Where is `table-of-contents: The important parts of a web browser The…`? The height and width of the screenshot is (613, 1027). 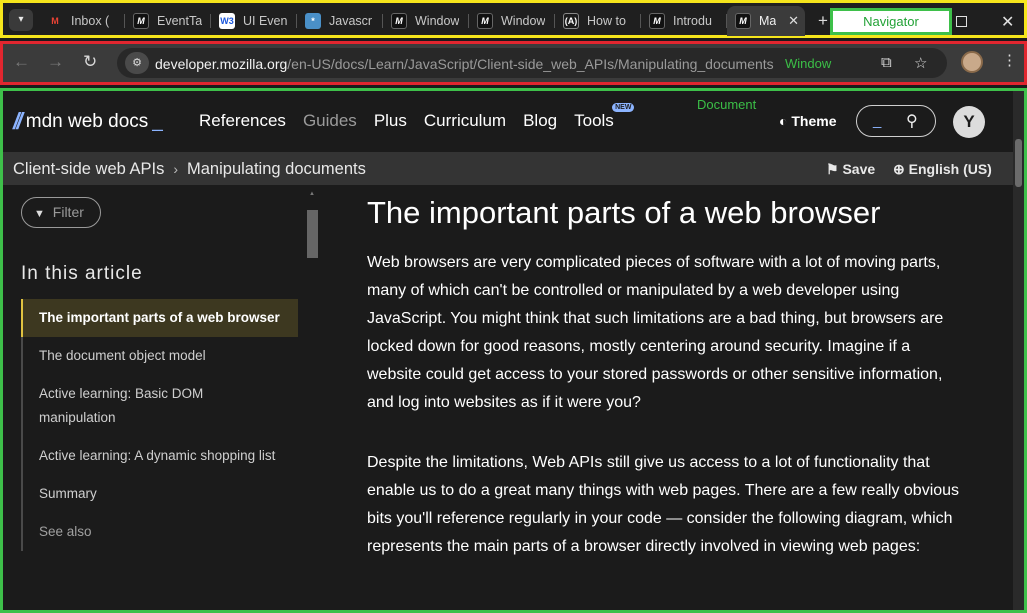 table-of-contents: The important parts of a web browser The… is located at coordinates (159, 425).